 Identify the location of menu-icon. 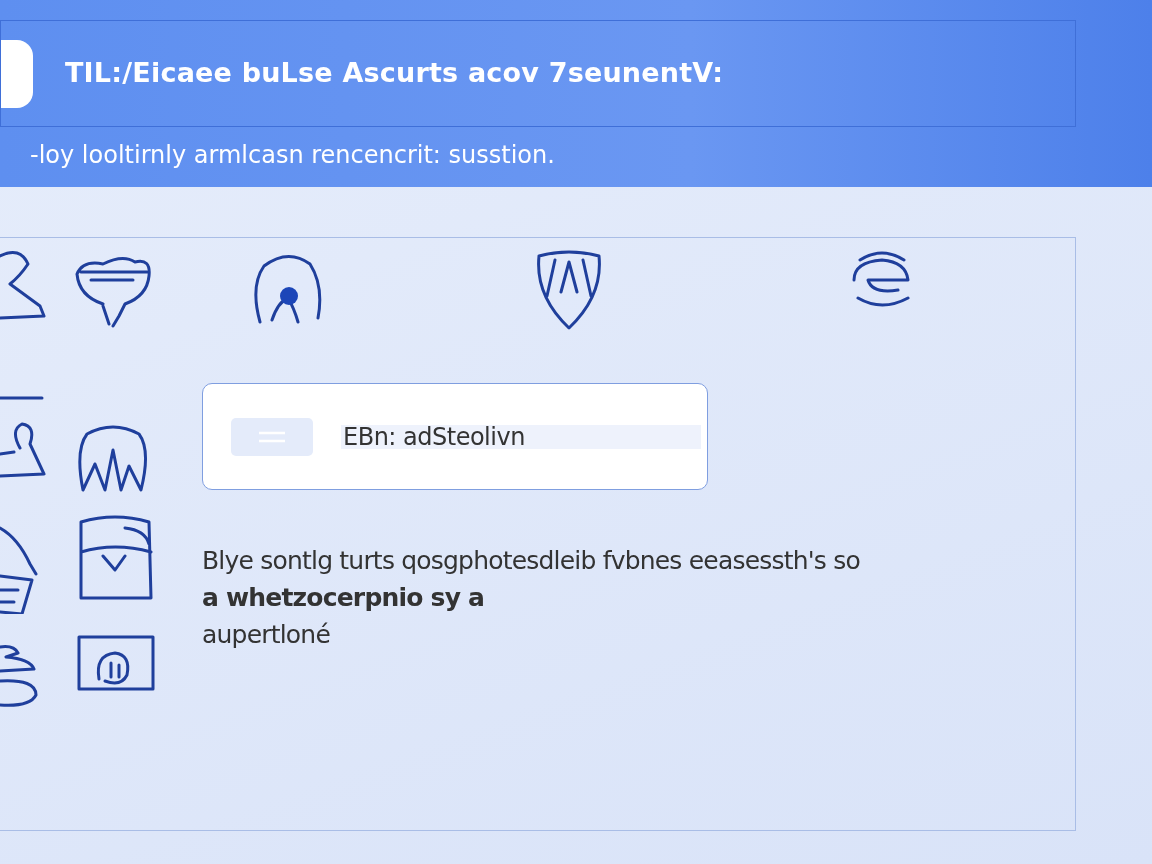
(272, 436).